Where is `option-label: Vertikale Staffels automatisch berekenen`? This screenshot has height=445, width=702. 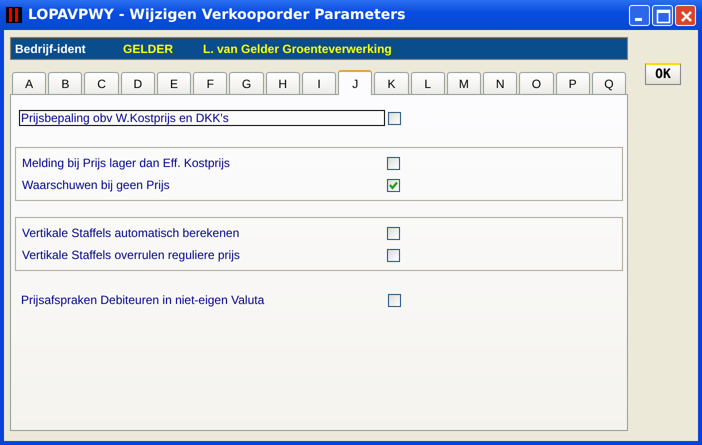 option-label: Vertikale Staffels automatisch berekenen is located at coordinates (130, 233).